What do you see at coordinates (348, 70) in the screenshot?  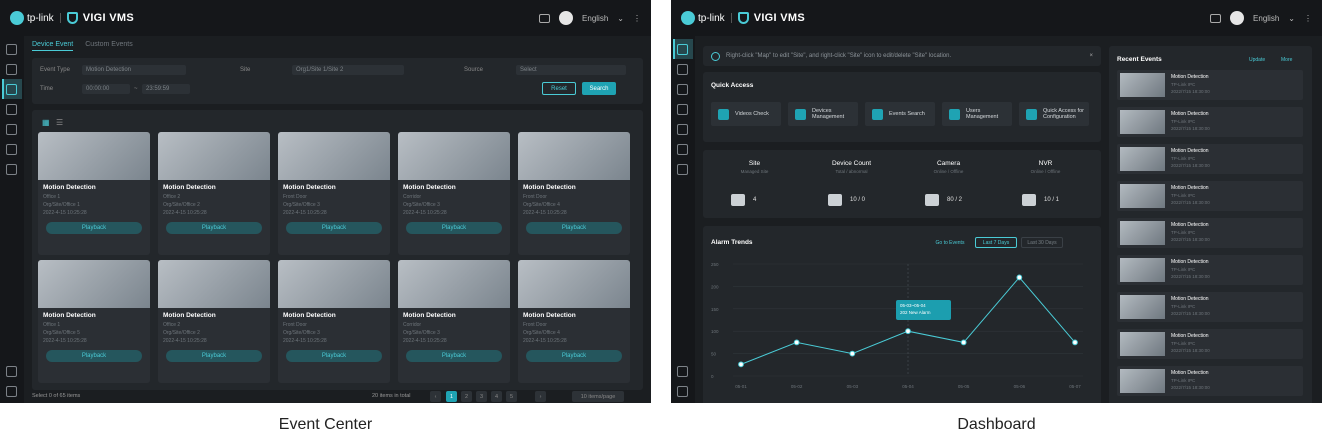 I see `site-select: Org1/Site 1/Site 2` at bounding box center [348, 70].